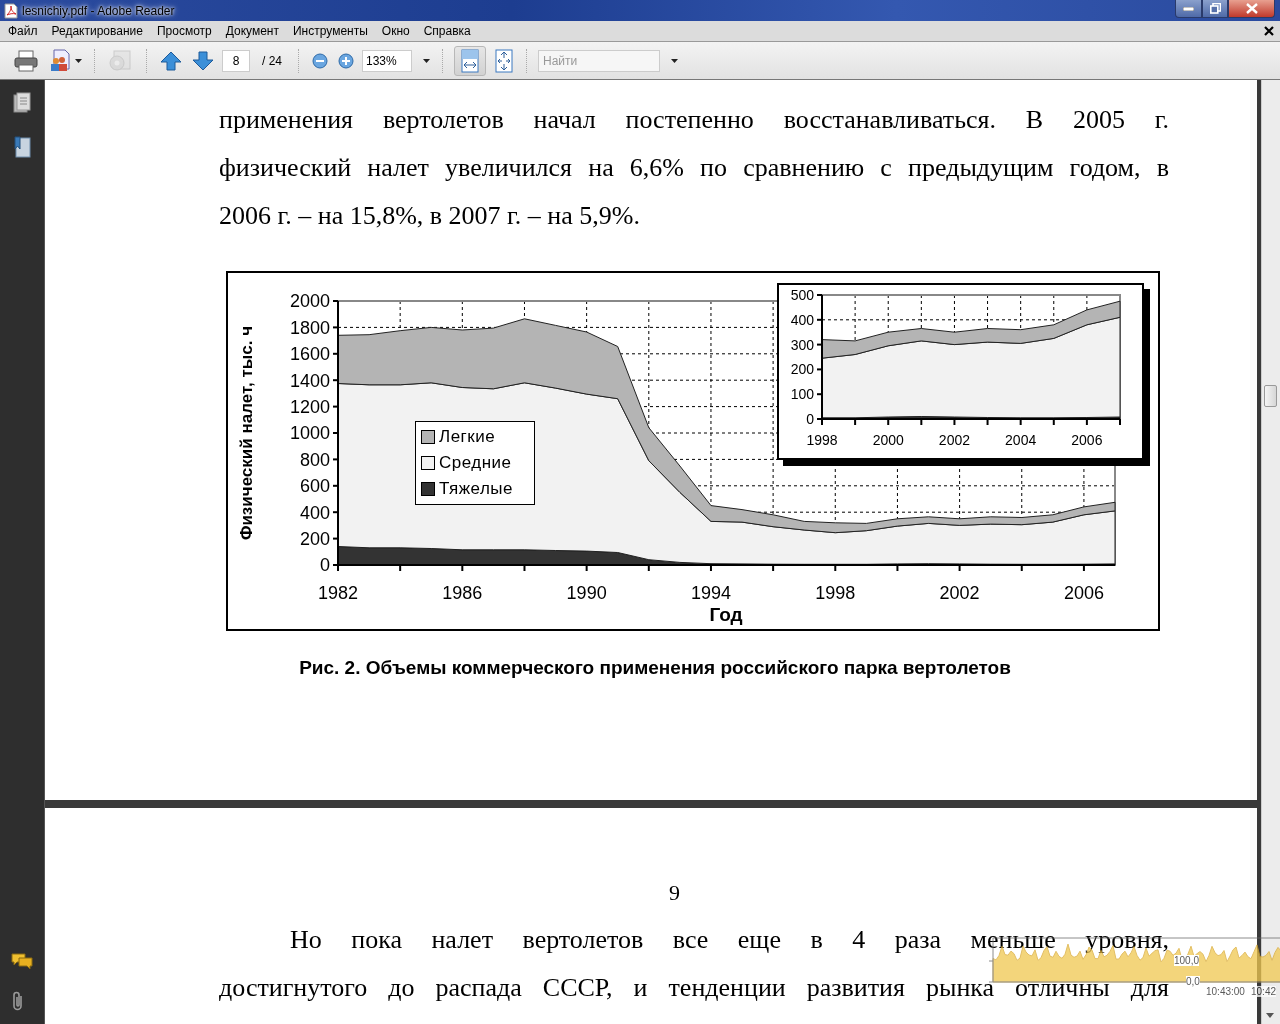 The width and height of the screenshot is (1280, 1024). Describe the element at coordinates (467, 437) in the screenshot. I see `legend-label: Легкие` at that location.